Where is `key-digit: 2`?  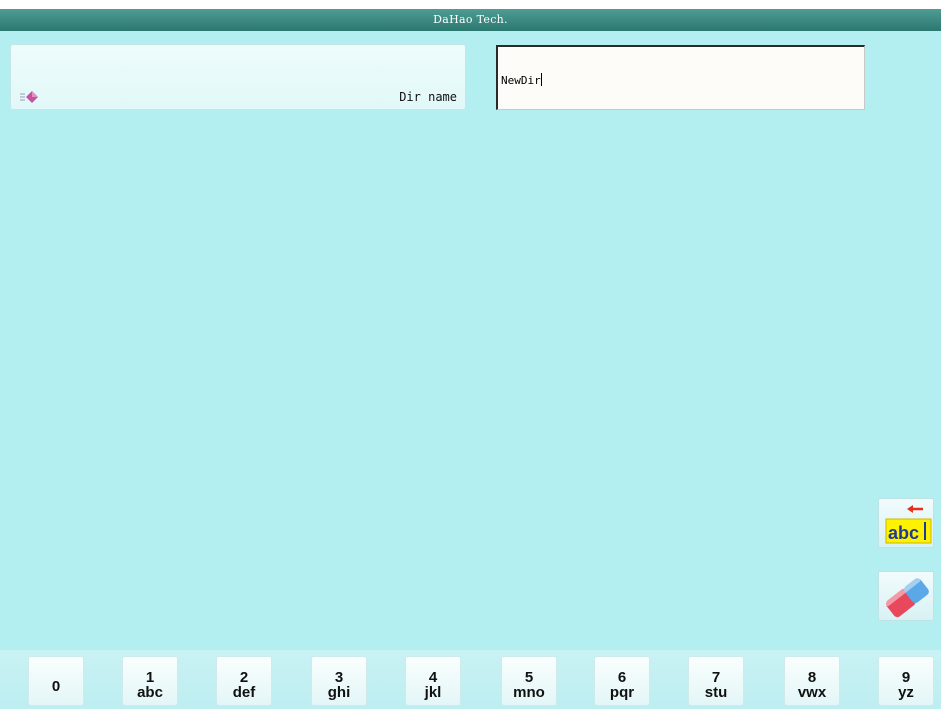
key-digit: 2 is located at coordinates (244, 677).